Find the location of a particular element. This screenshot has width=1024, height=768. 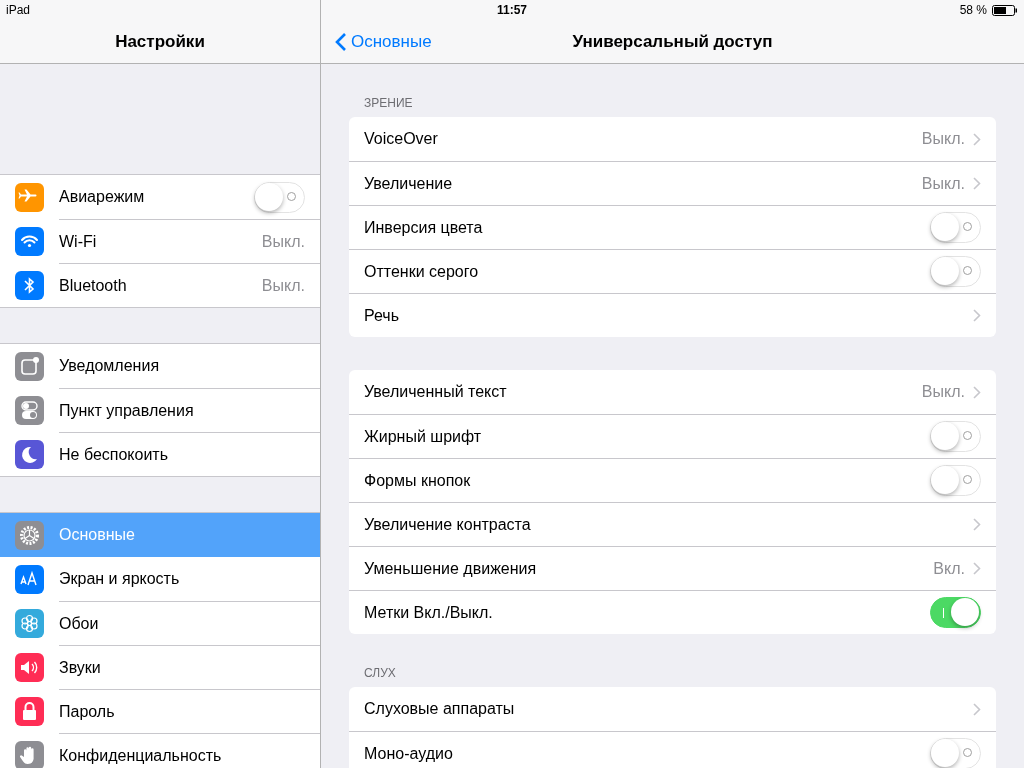

settings-row: Увеличенный текст Выкл. is located at coordinates (672, 392).